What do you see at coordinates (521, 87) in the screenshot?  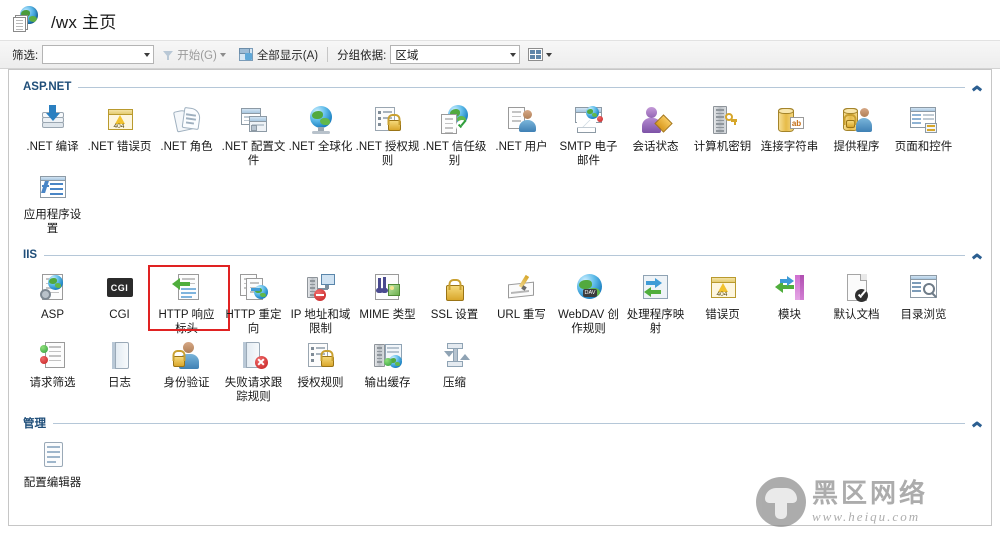 I see `section-rule` at bounding box center [521, 87].